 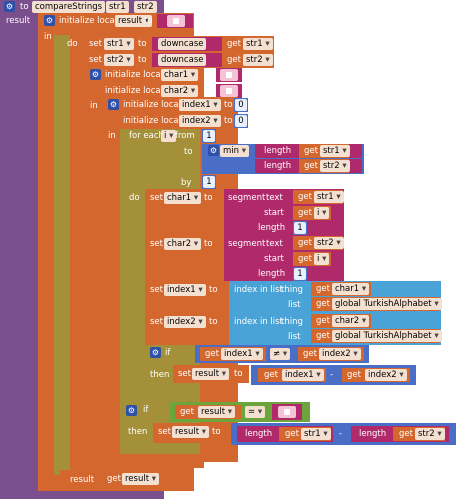 What do you see at coordinates (119, 44) in the screenshot?
I see `var-str1: str1` at bounding box center [119, 44].